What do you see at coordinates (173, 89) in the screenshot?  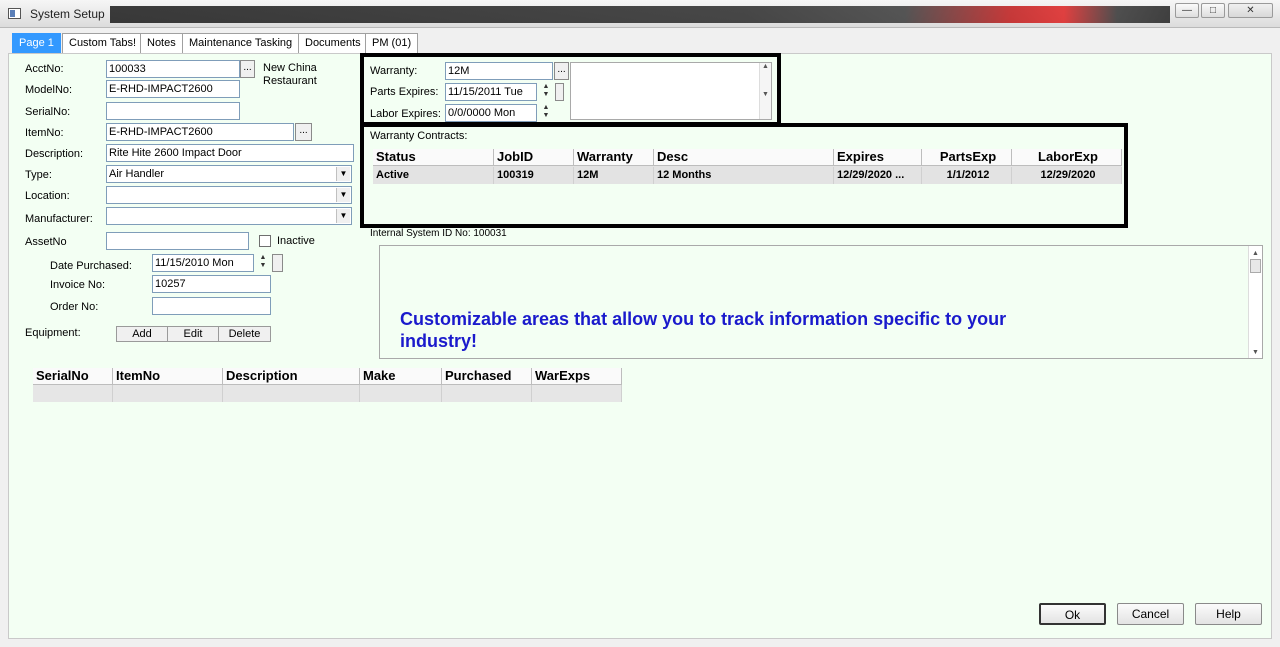 I see `modelno-field: E-RHD-IMPACT2600` at bounding box center [173, 89].